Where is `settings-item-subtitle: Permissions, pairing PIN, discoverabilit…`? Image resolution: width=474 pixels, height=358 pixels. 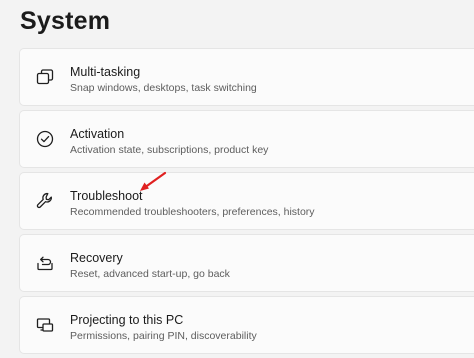
settings-item-subtitle: Permissions, pairing PIN, discoverabilit… is located at coordinates (163, 336).